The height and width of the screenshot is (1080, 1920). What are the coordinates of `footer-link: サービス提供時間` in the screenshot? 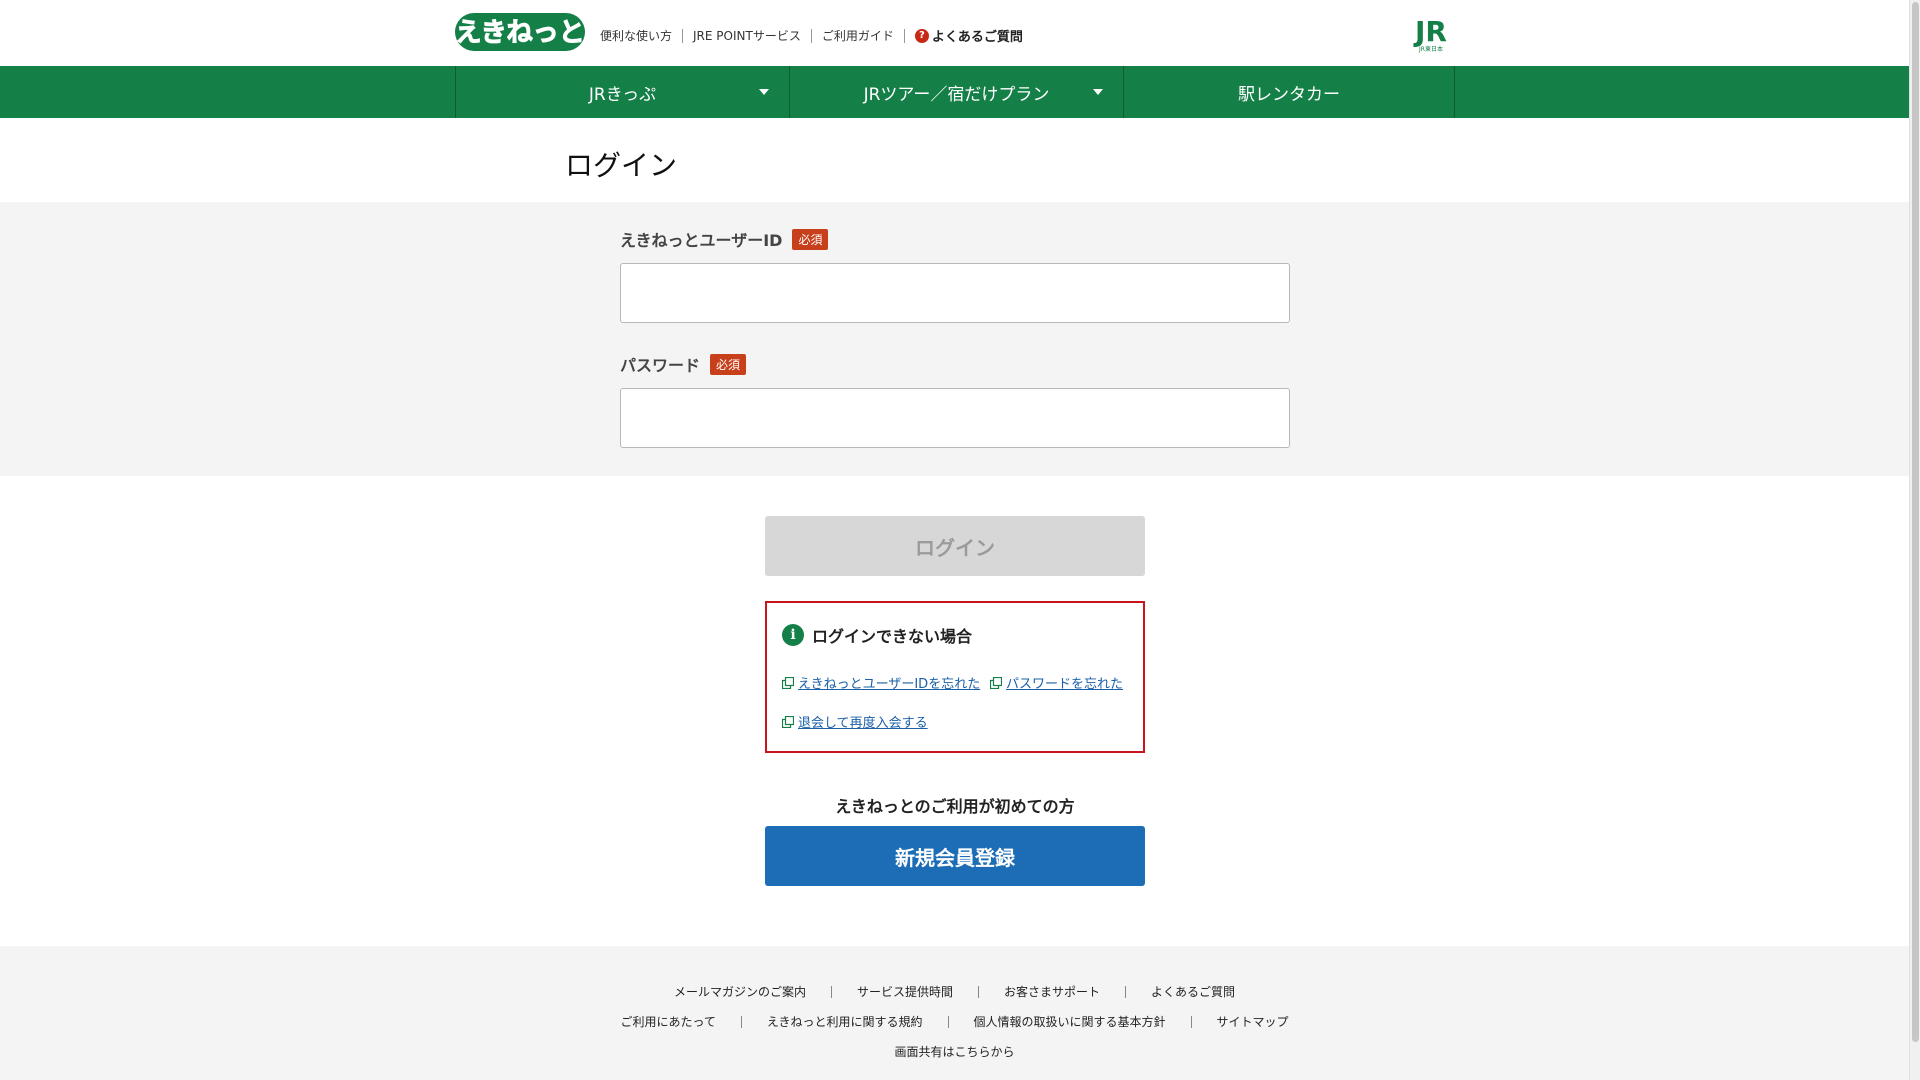 It's located at (905, 991).